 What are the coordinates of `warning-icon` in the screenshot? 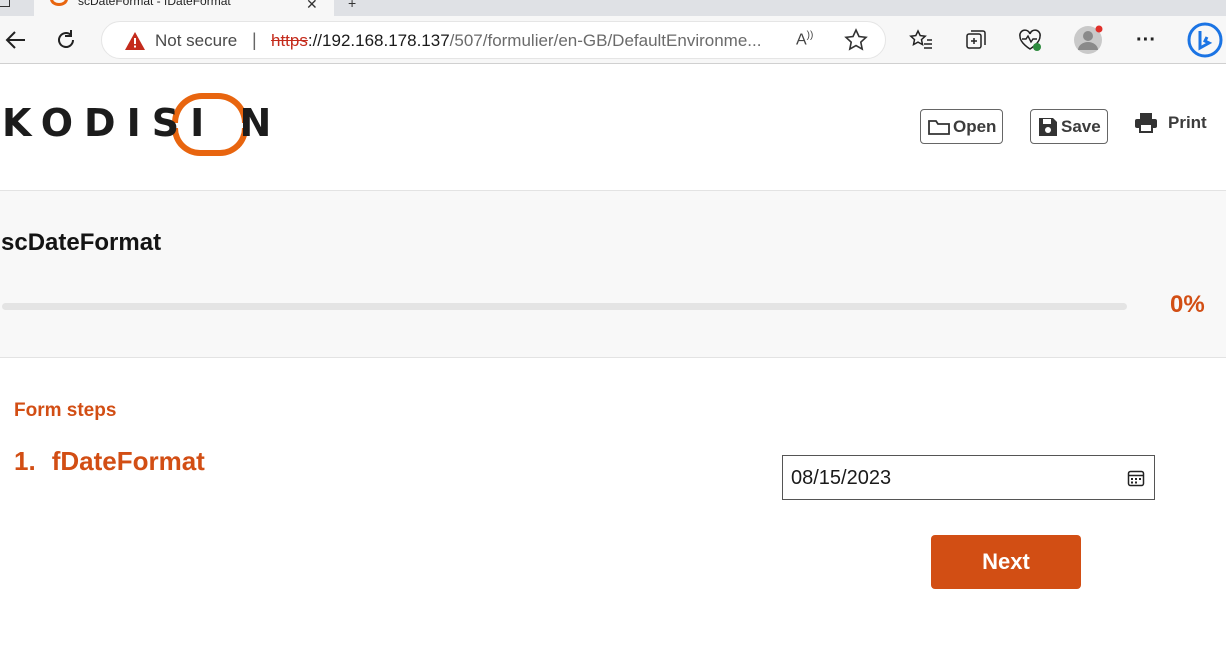 It's located at (135, 43).